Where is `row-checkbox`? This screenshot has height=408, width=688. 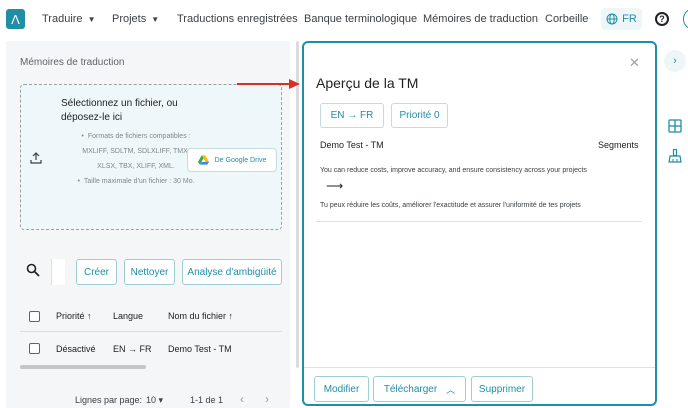
row-checkbox is located at coordinates (34, 348).